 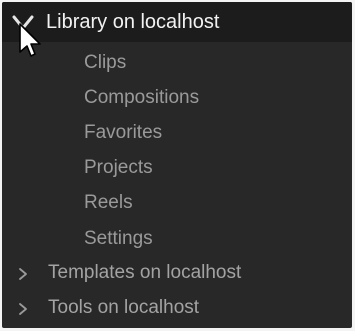 What do you see at coordinates (141, 98) in the screenshot?
I see `tree-item-compositions: Compositions` at bounding box center [141, 98].